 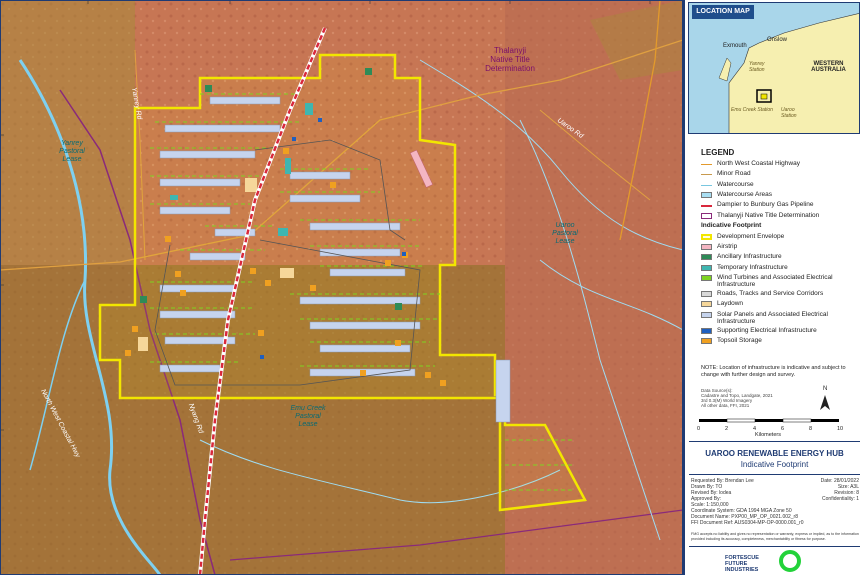 I want to click on location-map-heading: LOCATION MAP, so click(x=723, y=12).